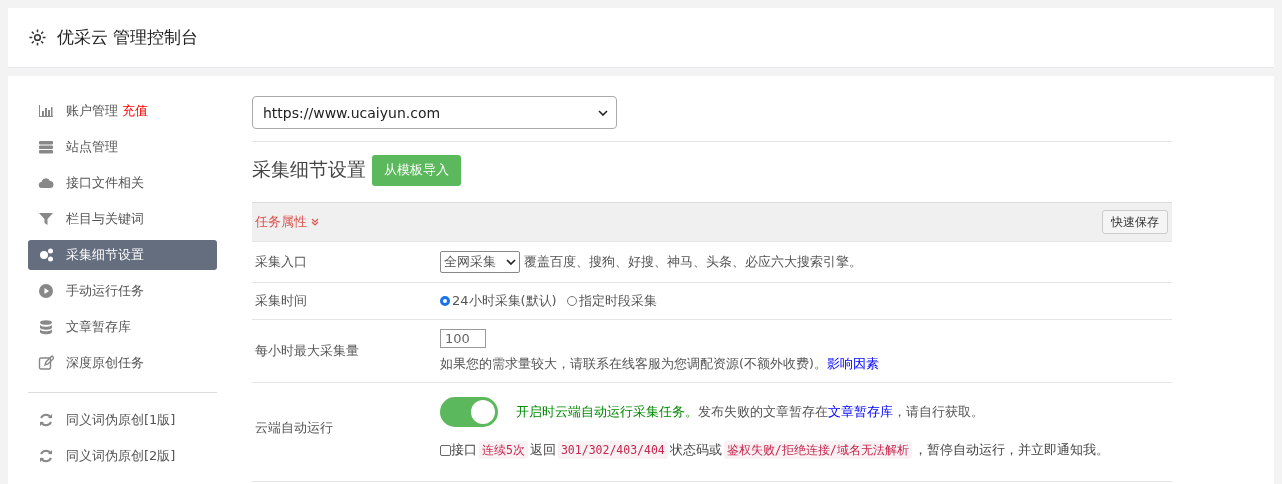 This screenshot has width=1282, height=484. What do you see at coordinates (46, 291) in the screenshot?
I see `play-icon` at bounding box center [46, 291].